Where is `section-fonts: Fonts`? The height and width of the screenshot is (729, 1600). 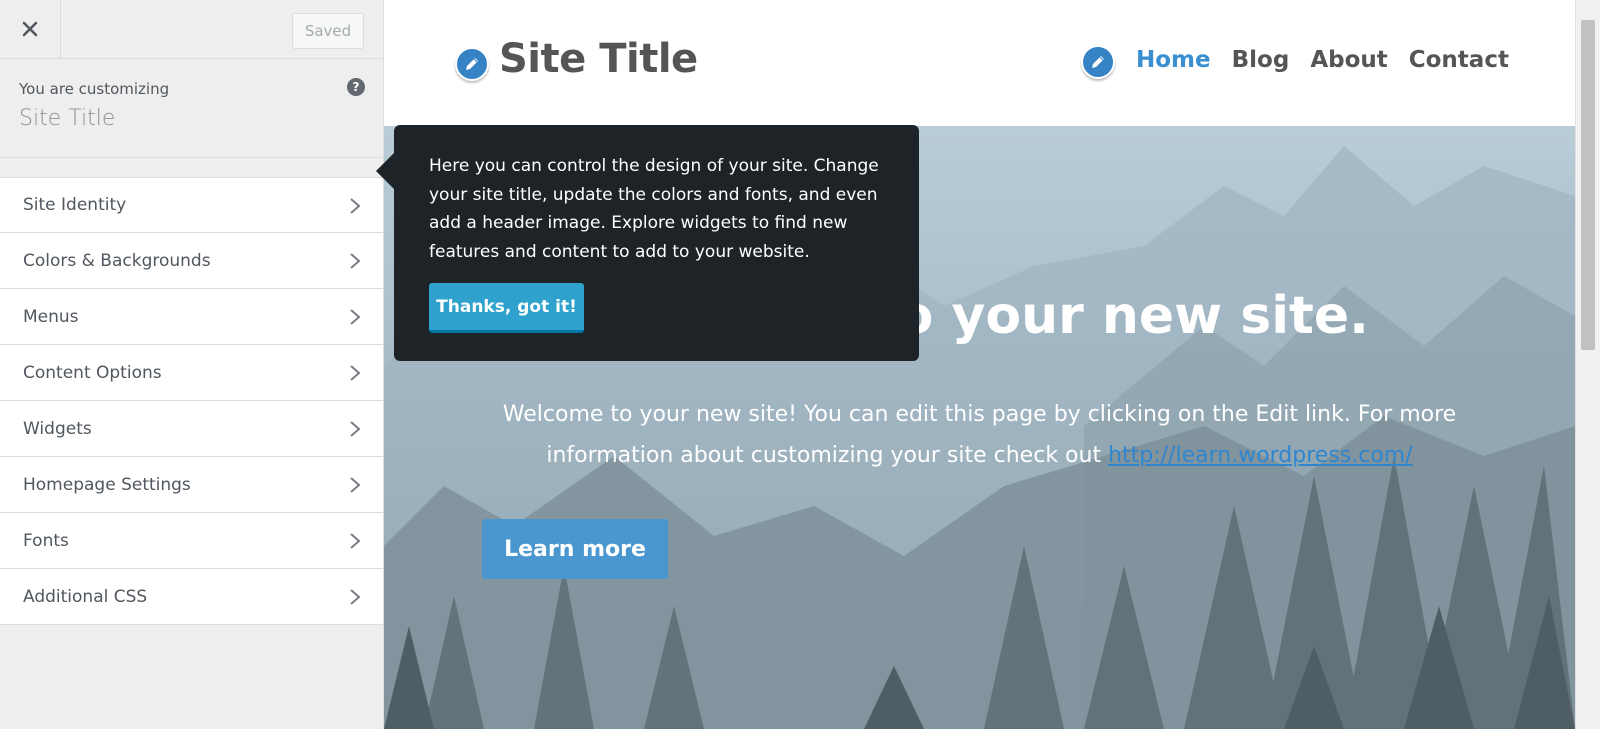
section-fonts: Fonts is located at coordinates (191, 541).